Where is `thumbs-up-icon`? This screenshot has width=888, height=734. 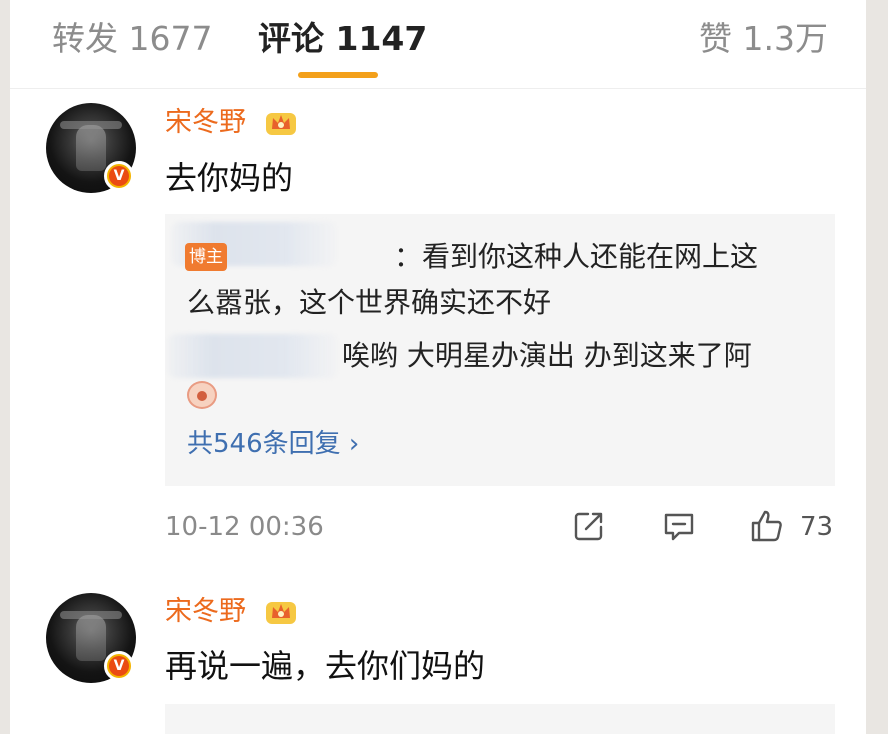 thumbs-up-icon is located at coordinates (767, 526).